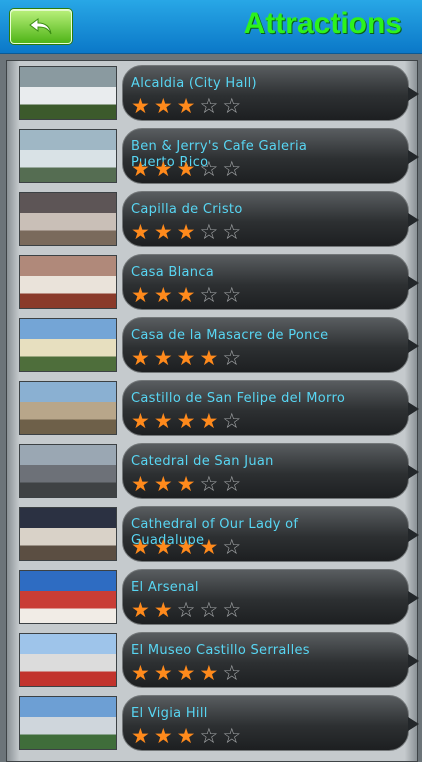 The image size is (422, 762). What do you see at coordinates (217, 344) in the screenshot?
I see `list-item: Casa de la Masacre de Ponce ★★★★☆` at bounding box center [217, 344].